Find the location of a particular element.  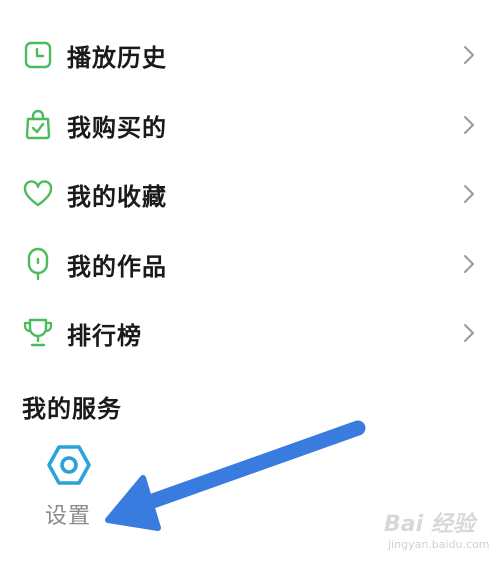

menu-item-play-history: 播放历史 is located at coordinates (250, 55).